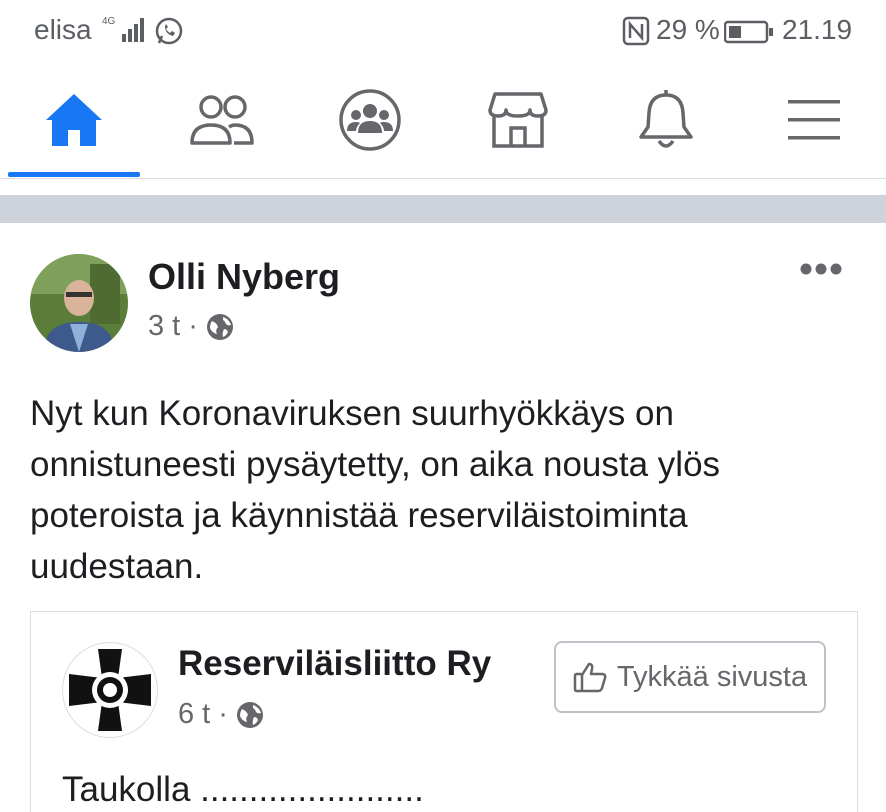 The width and height of the screenshot is (886, 812). What do you see at coordinates (443, 209) in the screenshot?
I see `feed-separator` at bounding box center [443, 209].